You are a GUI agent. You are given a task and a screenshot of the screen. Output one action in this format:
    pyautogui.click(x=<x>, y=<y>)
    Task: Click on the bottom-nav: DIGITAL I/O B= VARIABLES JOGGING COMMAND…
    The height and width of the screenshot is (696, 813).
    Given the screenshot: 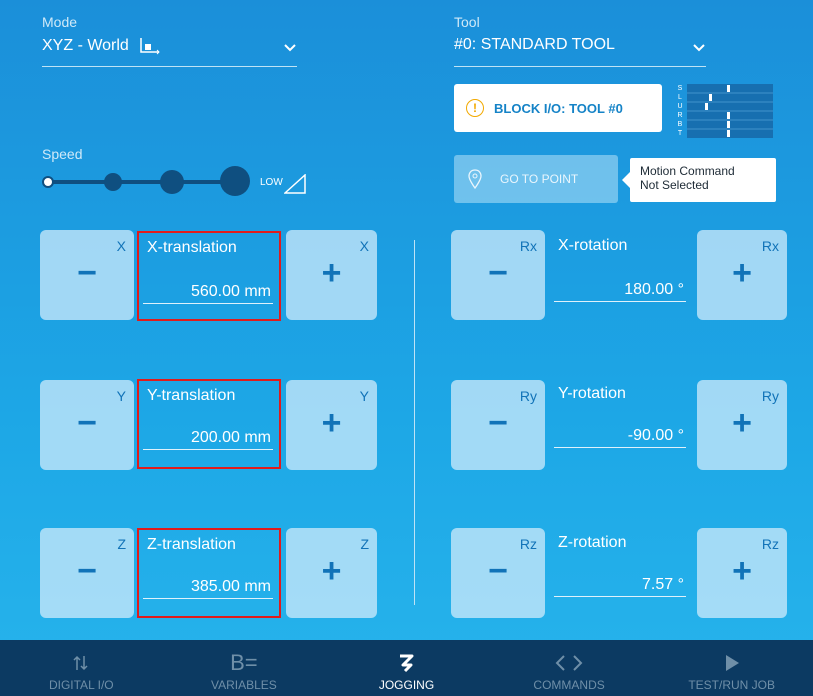 What is the action you would take?
    pyautogui.click(x=406, y=668)
    